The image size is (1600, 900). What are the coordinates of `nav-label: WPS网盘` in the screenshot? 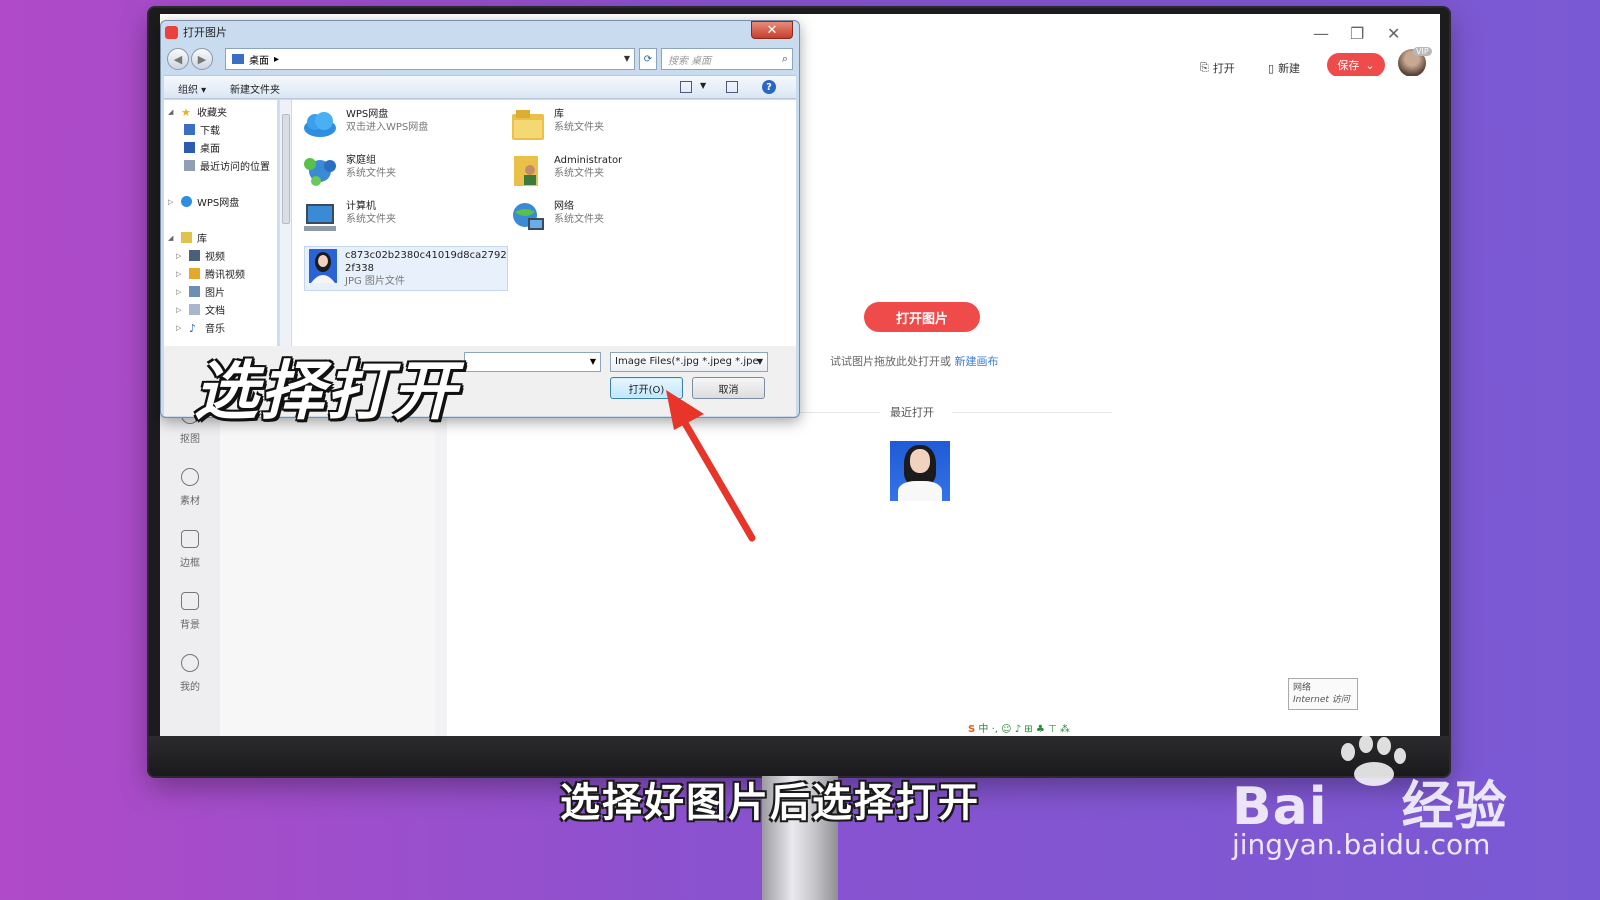 It's located at (218, 203).